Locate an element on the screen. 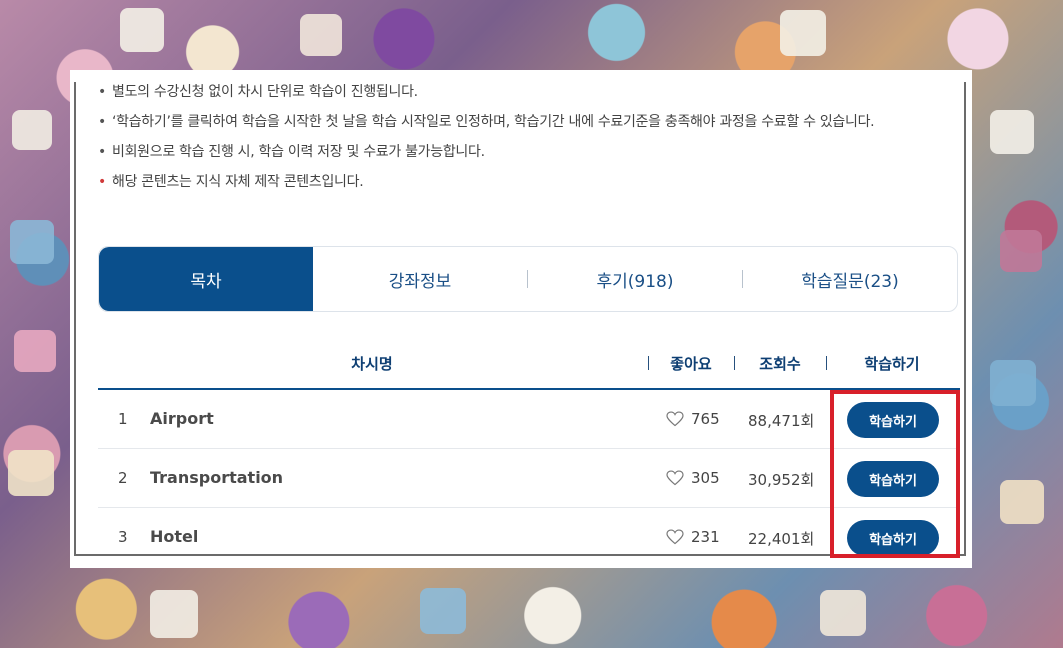 This screenshot has height=648, width=1063. header-action: 학습하기 is located at coordinates (892, 364).